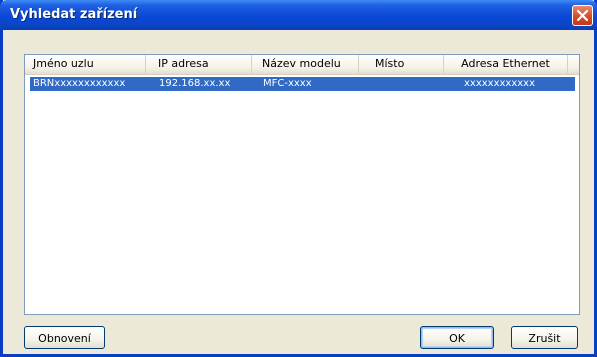  What do you see at coordinates (79, 83) in the screenshot?
I see `cell-node-name: BRNxxxxxxxxxxxx` at bounding box center [79, 83].